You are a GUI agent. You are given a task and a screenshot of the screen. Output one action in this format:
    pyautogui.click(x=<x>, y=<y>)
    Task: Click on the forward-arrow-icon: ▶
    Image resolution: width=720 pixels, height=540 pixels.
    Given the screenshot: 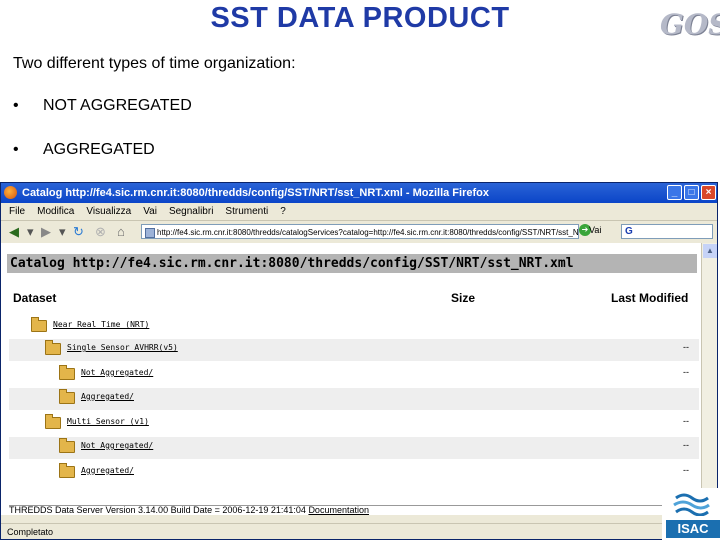 What is the action you would take?
    pyautogui.click(x=46, y=232)
    